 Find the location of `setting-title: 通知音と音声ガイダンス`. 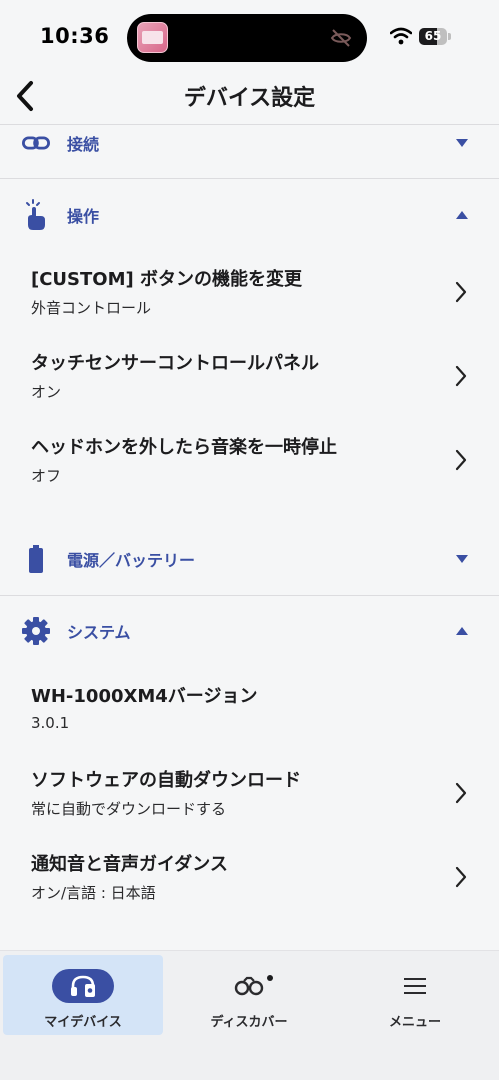

setting-title: 通知音と音声ガイダンス is located at coordinates (129, 864).